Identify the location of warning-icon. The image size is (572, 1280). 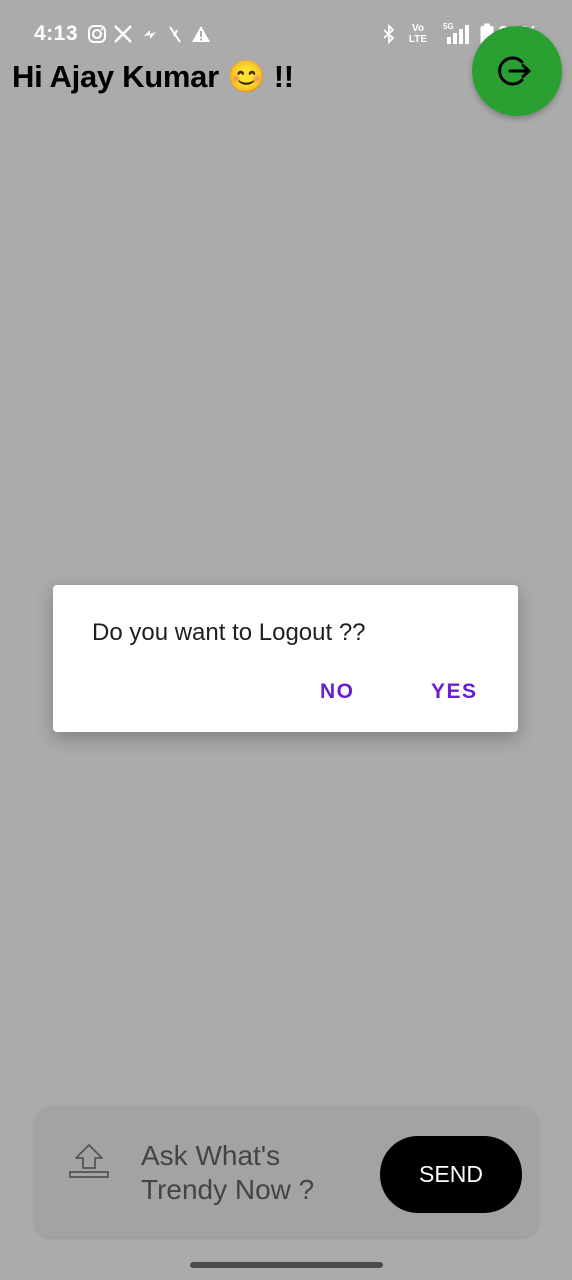
(201, 34).